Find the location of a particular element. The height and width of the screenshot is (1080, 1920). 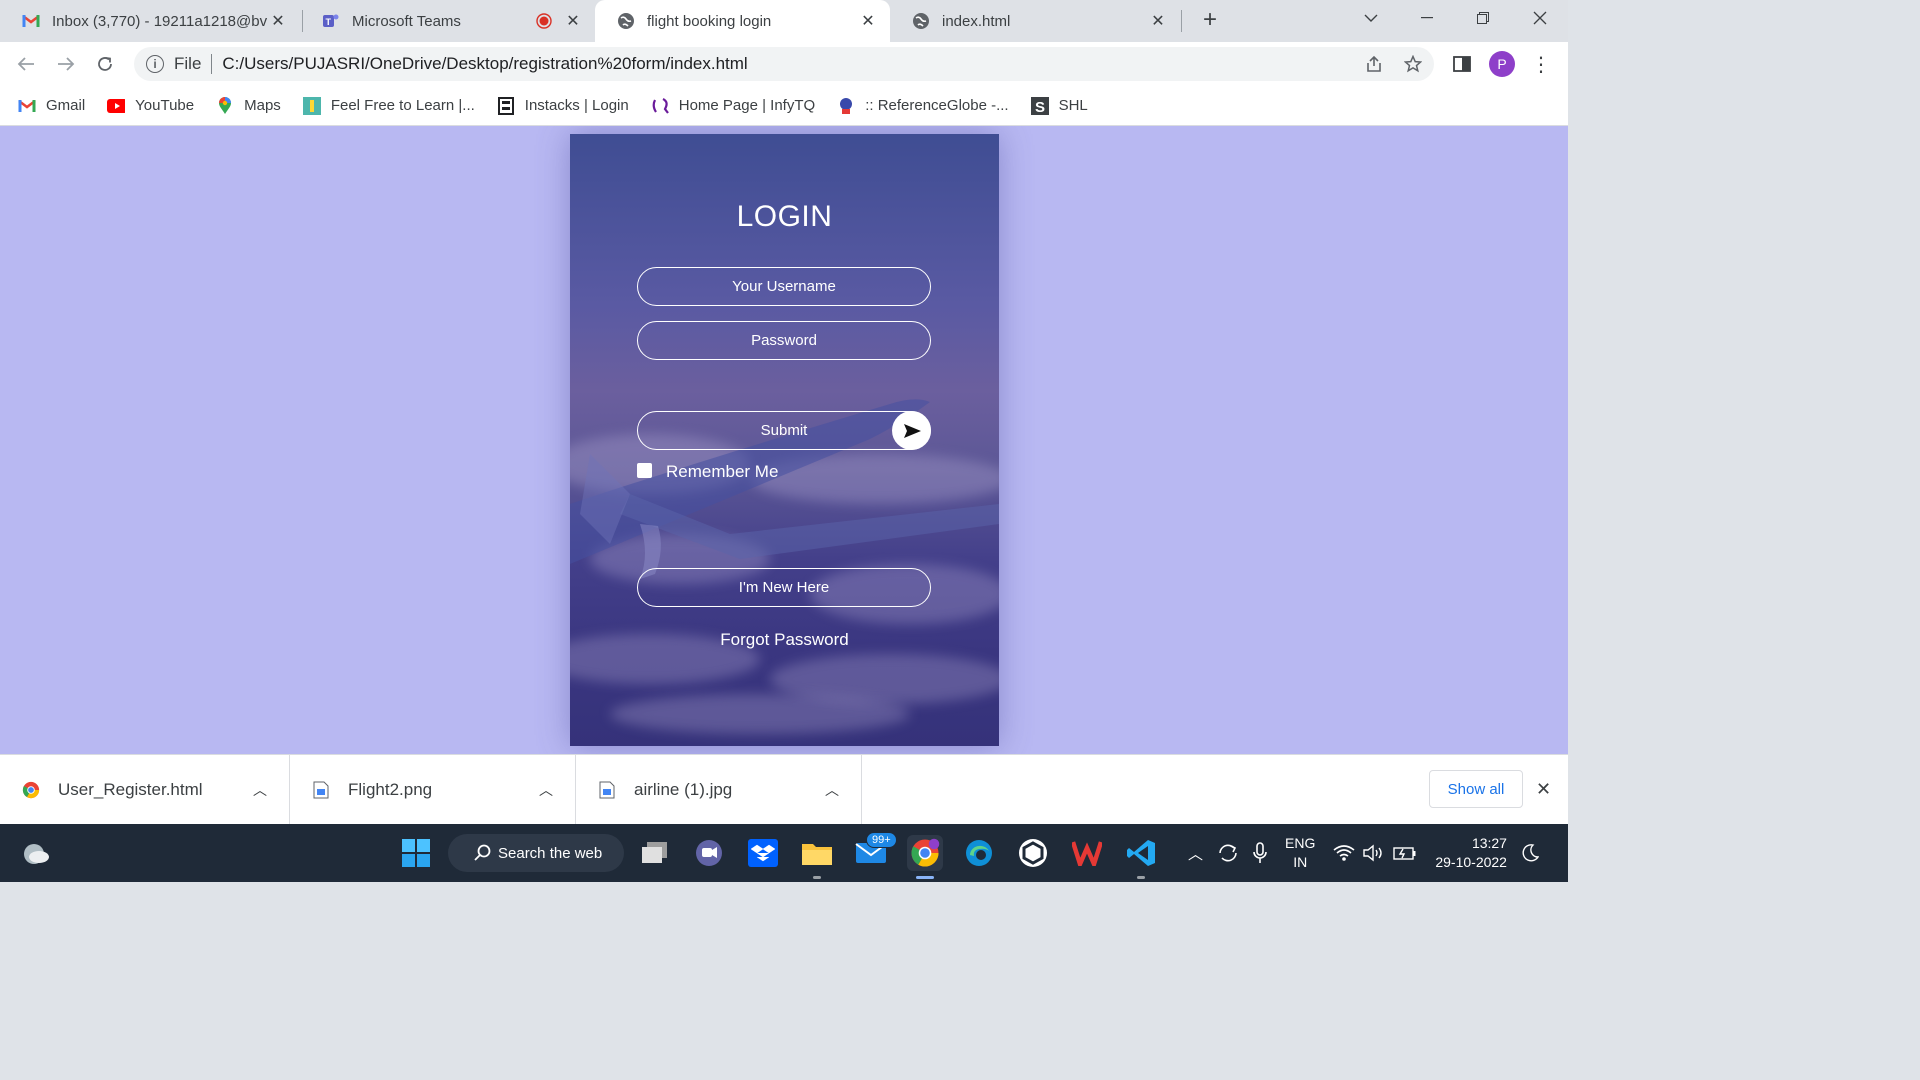

start-button is located at coordinates (416, 853).